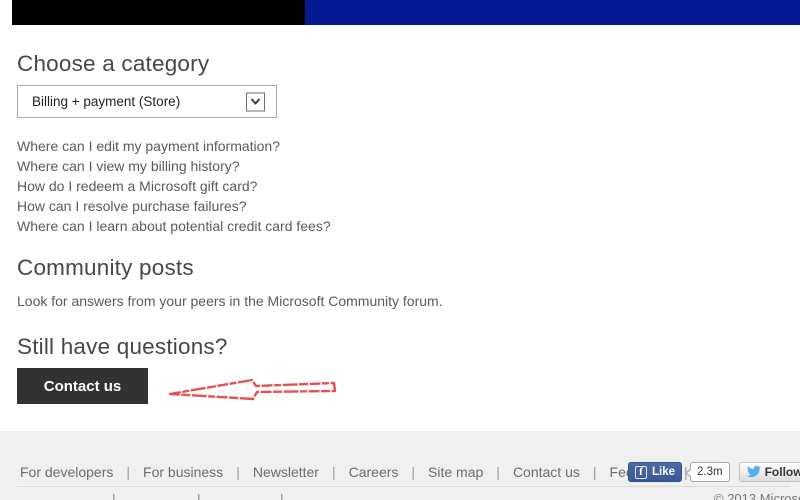 The height and width of the screenshot is (500, 800). I want to click on social-buttons: f Like 2.3m Follow 1.0M, so click(714, 472).